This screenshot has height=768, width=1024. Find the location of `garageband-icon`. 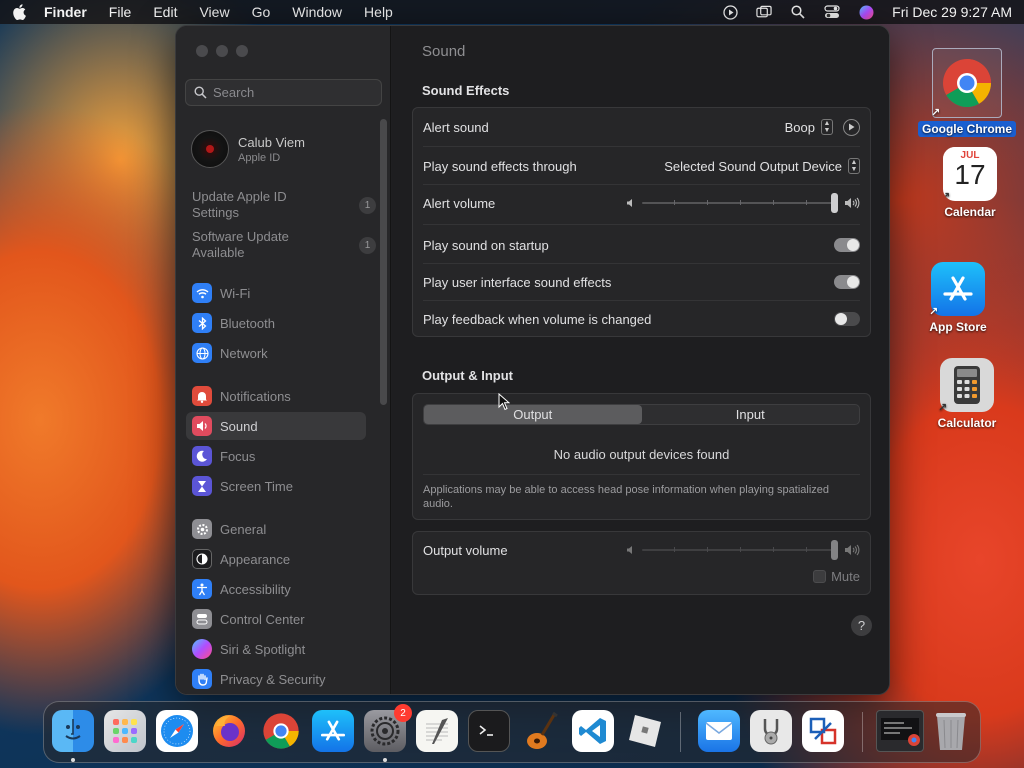

garageband-icon is located at coordinates (541, 731).